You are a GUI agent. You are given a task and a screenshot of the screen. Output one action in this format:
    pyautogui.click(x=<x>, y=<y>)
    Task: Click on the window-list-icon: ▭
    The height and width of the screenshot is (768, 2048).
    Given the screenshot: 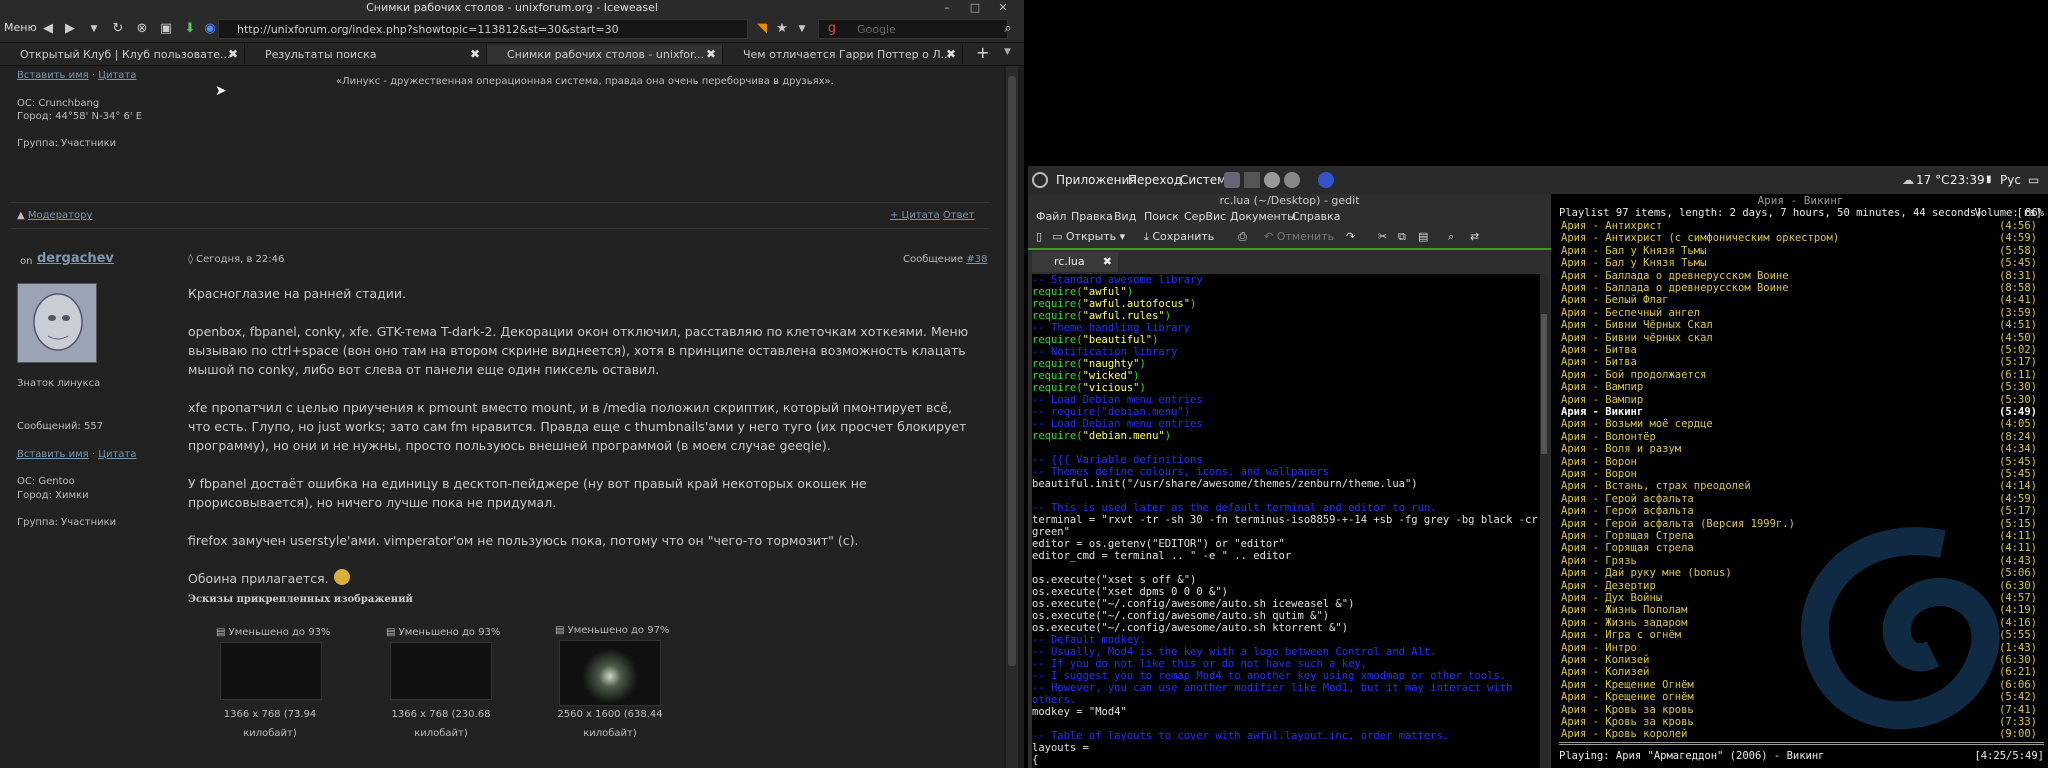 What is the action you would take?
    pyautogui.click(x=2033, y=180)
    